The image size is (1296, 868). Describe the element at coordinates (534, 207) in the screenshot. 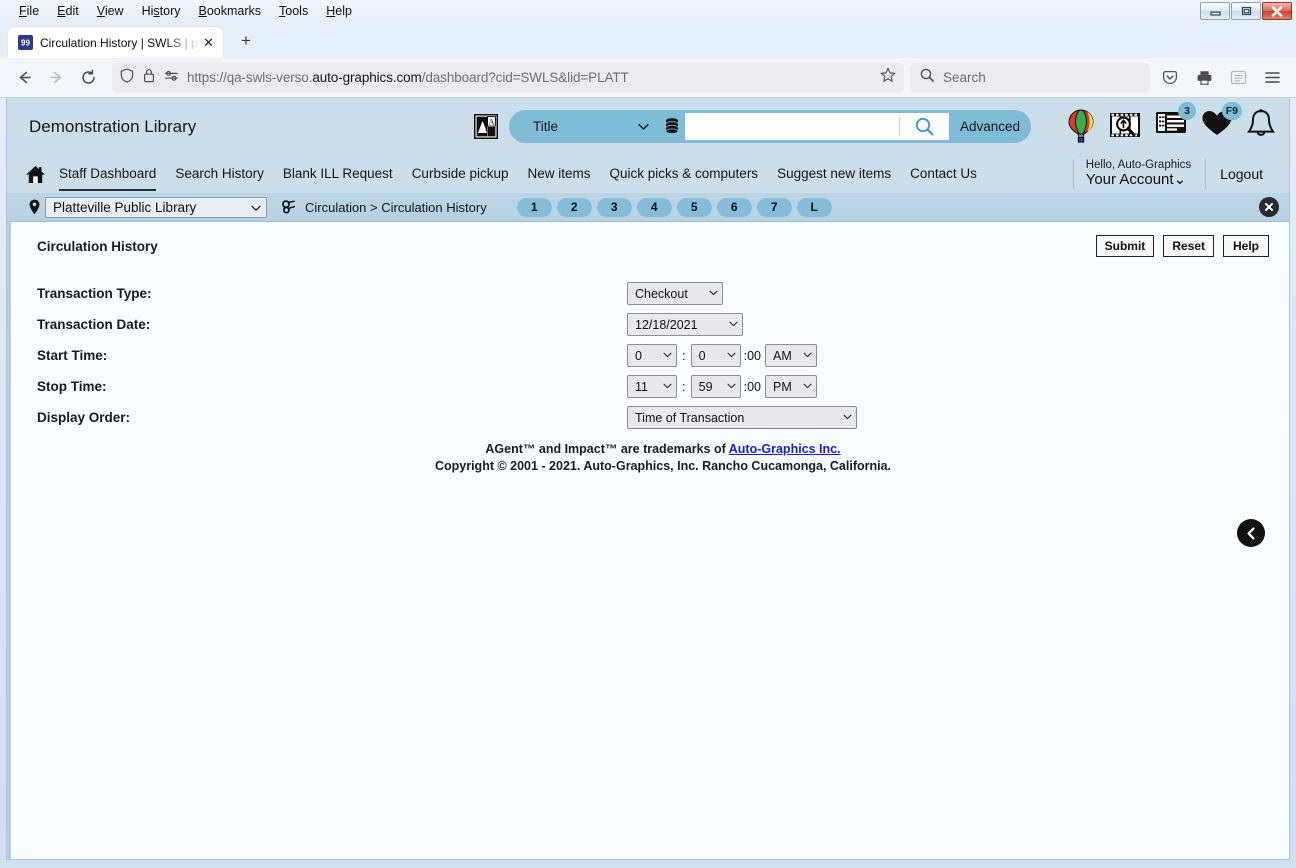

I see `session-pill-1: 1` at that location.